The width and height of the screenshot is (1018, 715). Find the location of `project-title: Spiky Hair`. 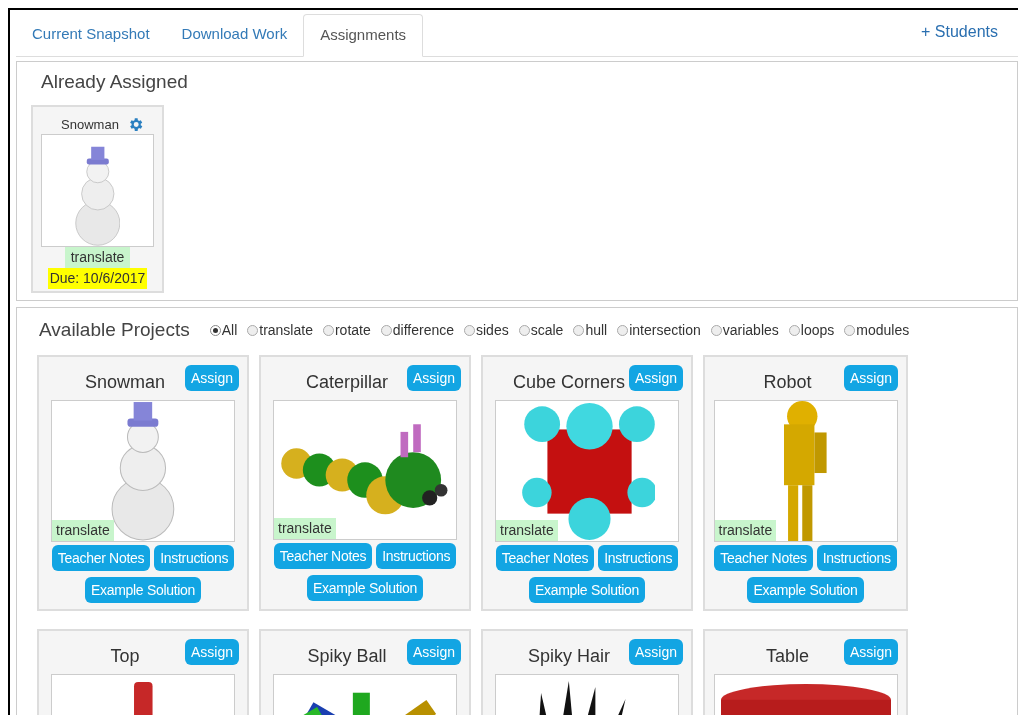

project-title: Spiky Hair is located at coordinates (568, 656).